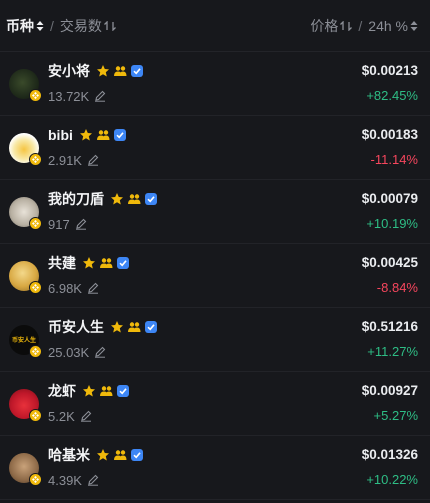 The width and height of the screenshot is (430, 503). Describe the element at coordinates (65, 288) in the screenshot. I see `token-volume: 6.98K` at that location.